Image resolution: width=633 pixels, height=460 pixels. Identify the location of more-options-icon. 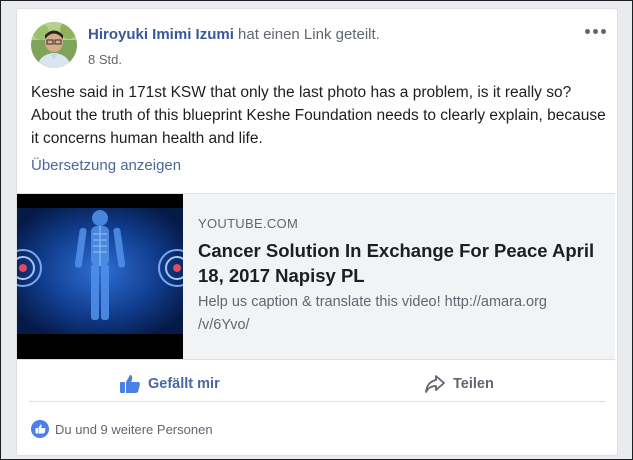
(587, 31).